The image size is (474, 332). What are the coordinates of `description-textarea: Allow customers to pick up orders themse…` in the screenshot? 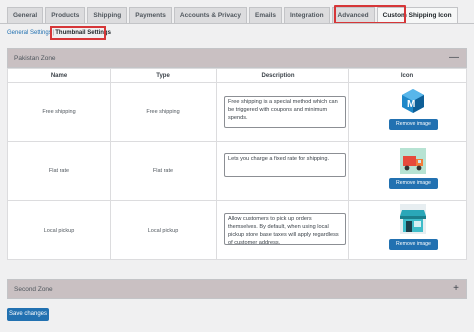 It's located at (285, 229).